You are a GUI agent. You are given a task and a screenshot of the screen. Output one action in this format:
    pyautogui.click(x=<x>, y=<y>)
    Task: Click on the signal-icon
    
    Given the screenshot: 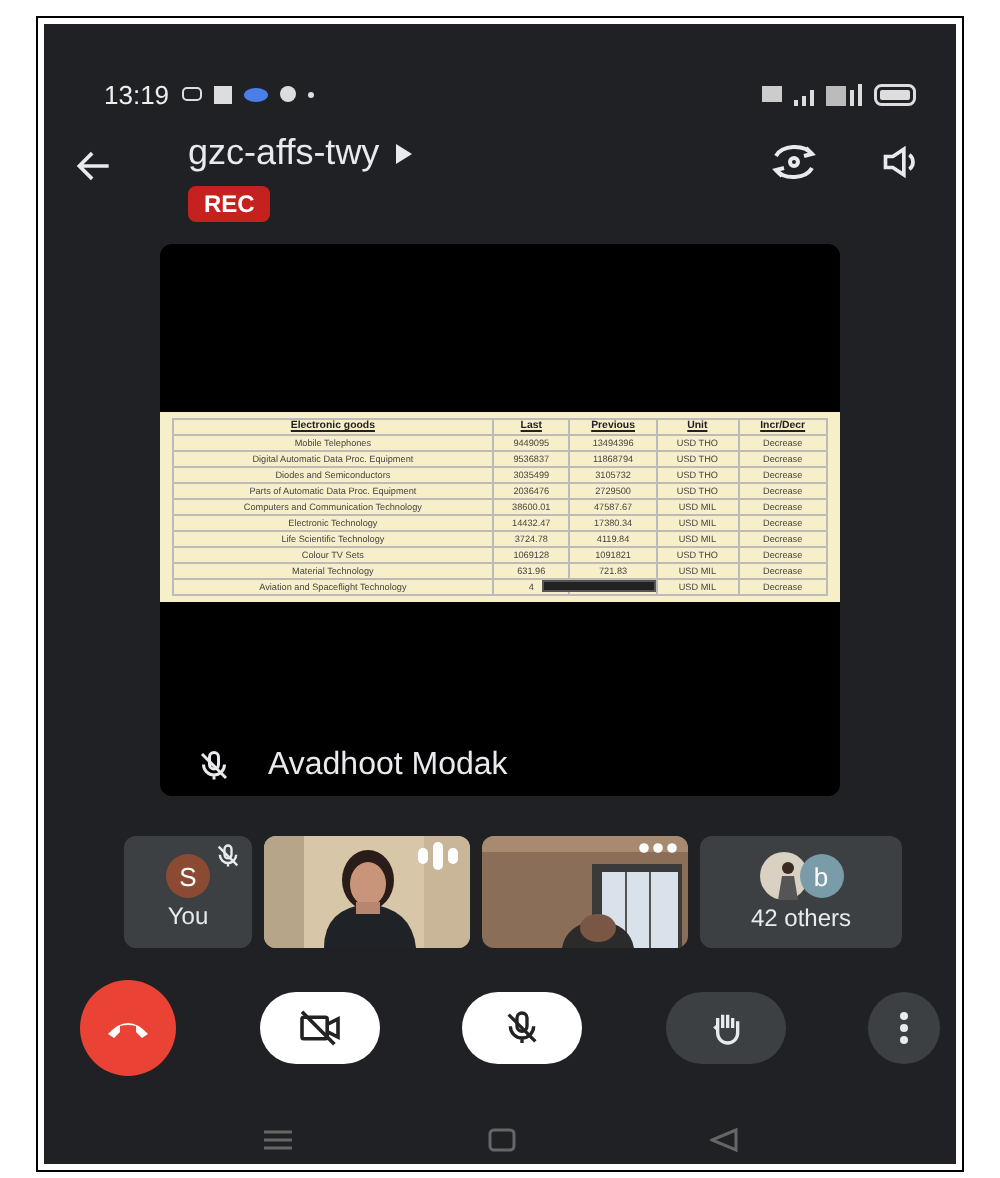 What is the action you would take?
    pyautogui.click(x=844, y=94)
    